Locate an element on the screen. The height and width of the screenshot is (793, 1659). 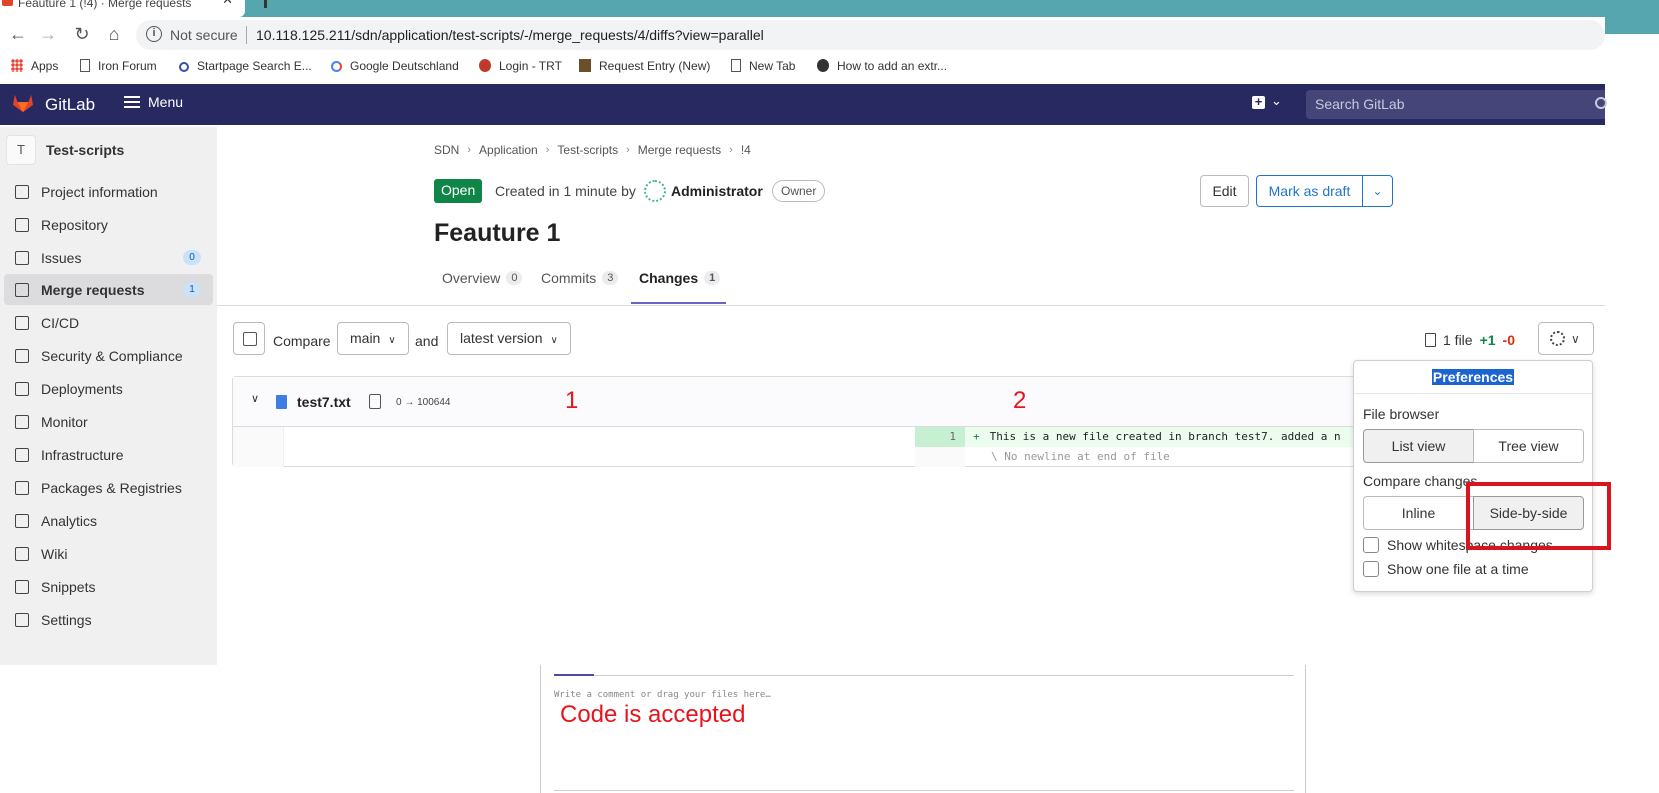
line-number: 1 is located at coordinates (940, 437).